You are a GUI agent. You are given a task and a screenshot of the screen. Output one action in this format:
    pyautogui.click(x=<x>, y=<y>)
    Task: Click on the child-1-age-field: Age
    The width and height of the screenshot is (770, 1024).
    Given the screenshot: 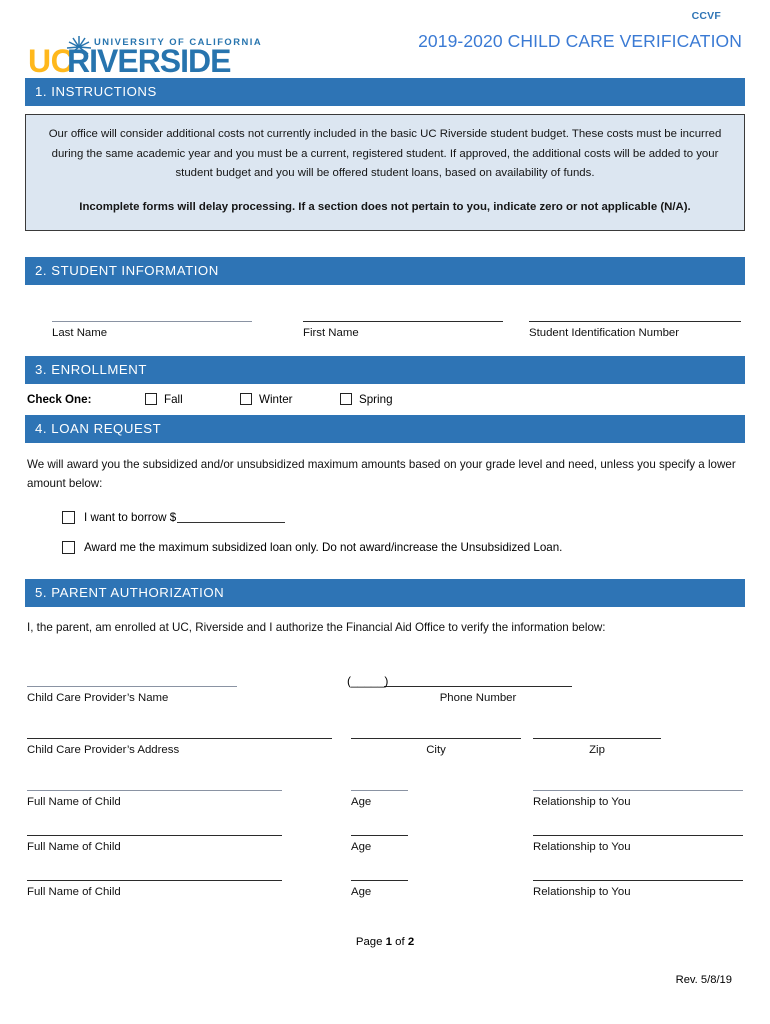 What is the action you would take?
    pyautogui.click(x=379, y=798)
    